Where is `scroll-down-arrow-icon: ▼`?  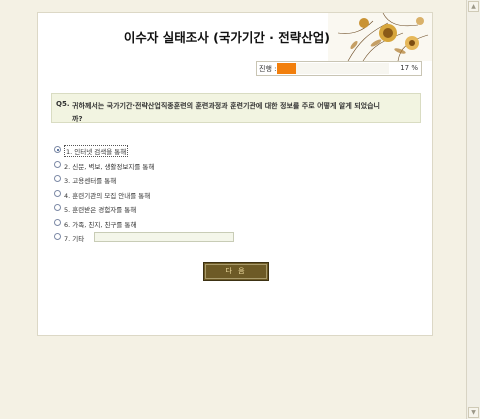
scroll-down-arrow-icon: ▼ is located at coordinates (473, 412).